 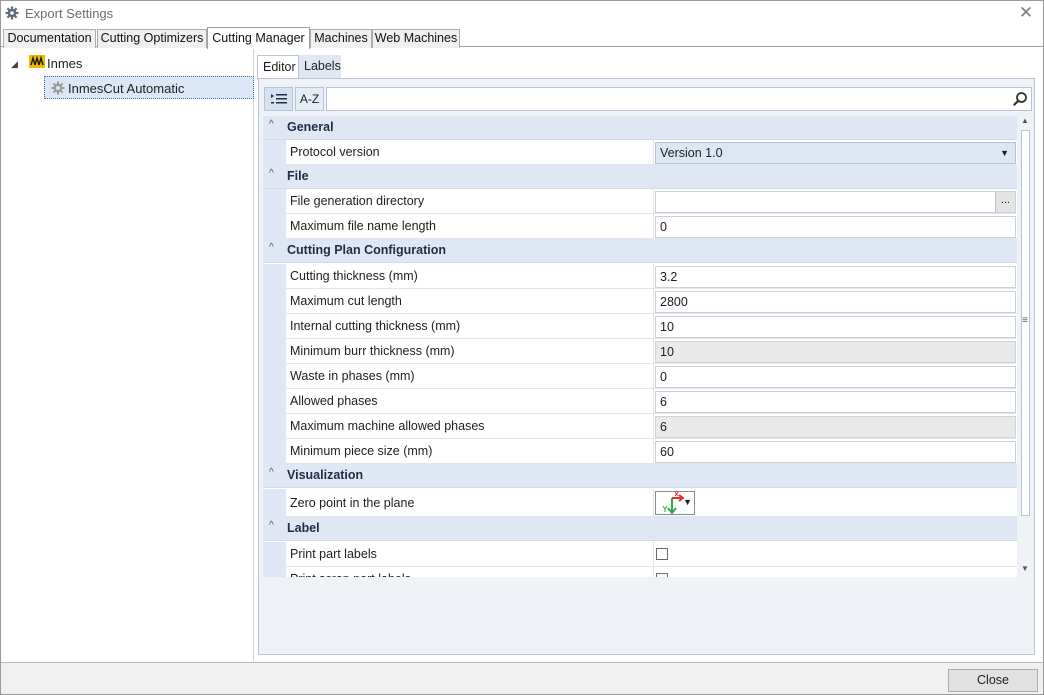 What do you see at coordinates (1025, 120) in the screenshot?
I see `scroll-up-icon: ▲` at bounding box center [1025, 120].